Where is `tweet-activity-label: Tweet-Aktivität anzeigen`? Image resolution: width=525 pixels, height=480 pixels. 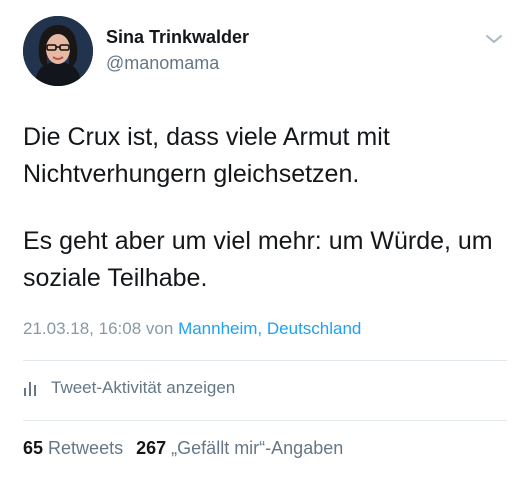
tweet-activity-label: Tweet-Aktivität anzeigen is located at coordinates (143, 387).